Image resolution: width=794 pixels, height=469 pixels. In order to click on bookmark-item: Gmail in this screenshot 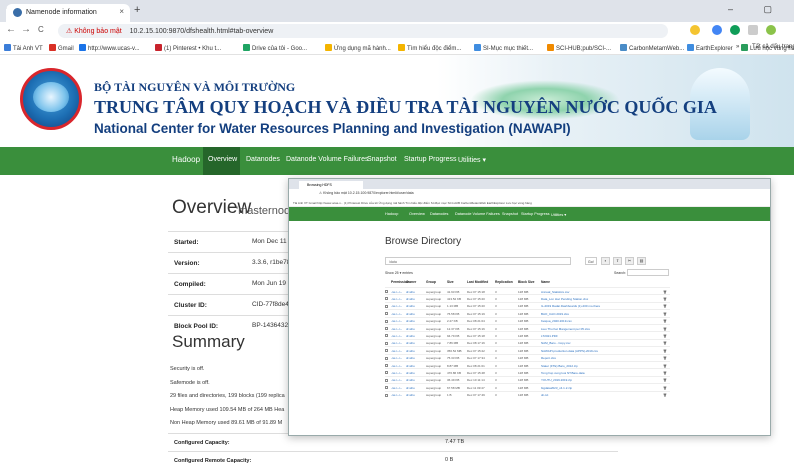, I will do `click(61, 48)`.